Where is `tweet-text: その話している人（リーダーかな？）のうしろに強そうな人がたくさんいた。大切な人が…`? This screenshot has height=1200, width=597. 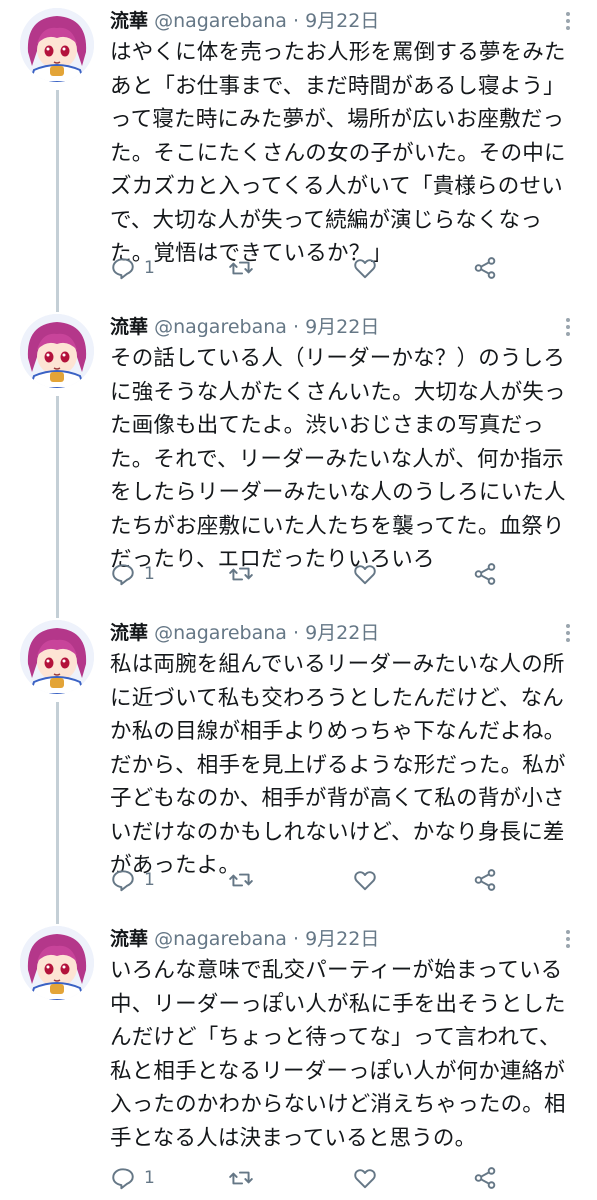
tweet-text: その話している人（リーダーかな？）のうしろに強そうな人がたくさんいた。大切な人が… is located at coordinates (338, 459).